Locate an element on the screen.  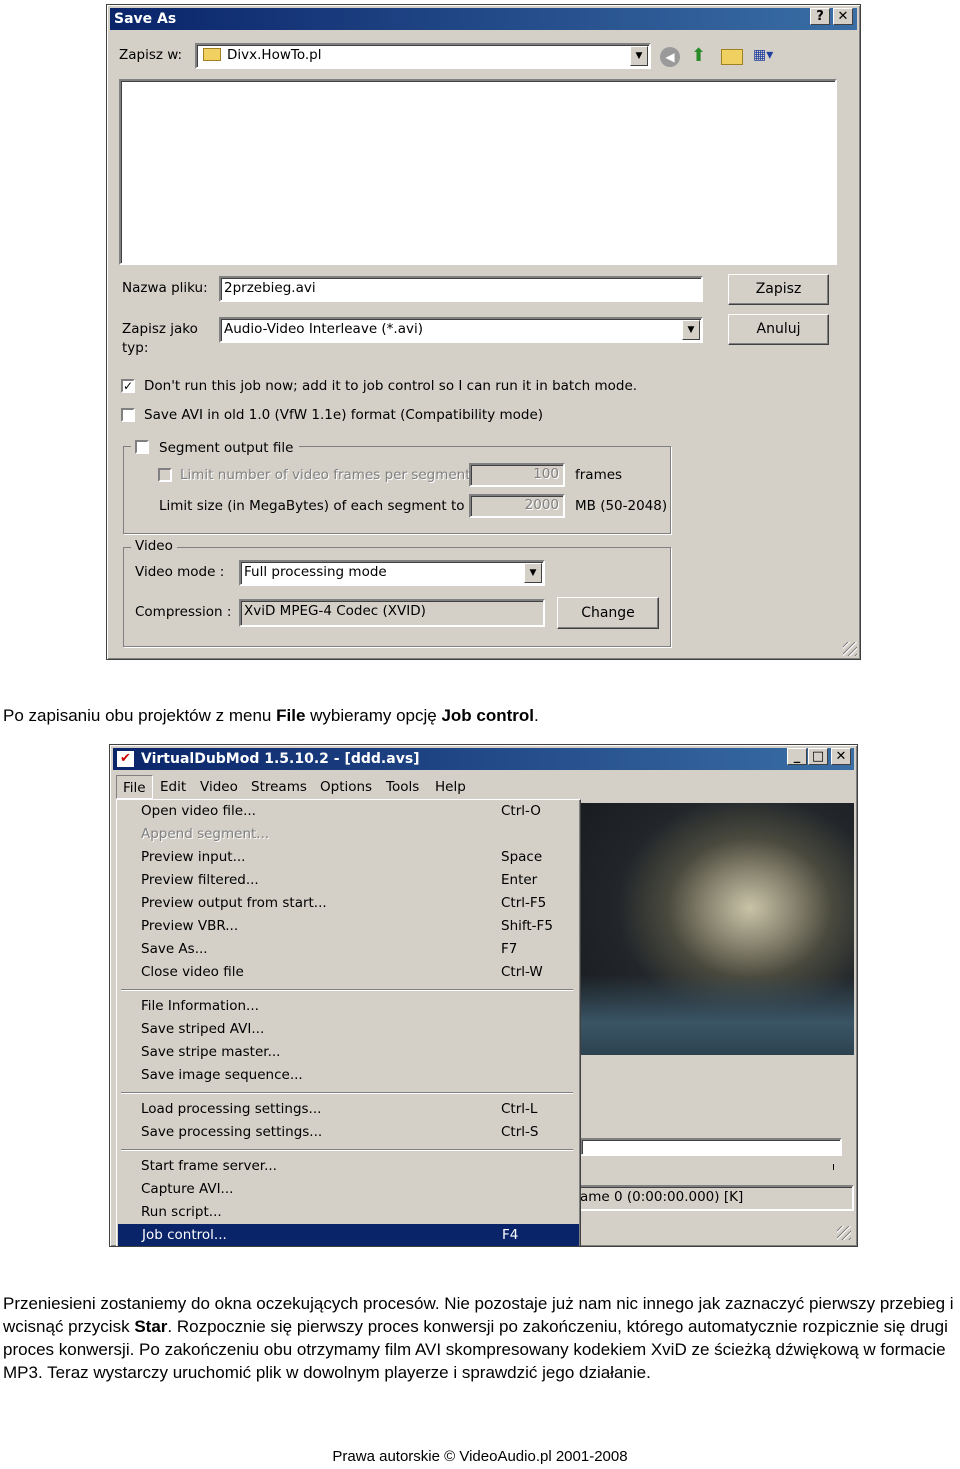
dialog-titlebar: Save As is located at coordinates (483, 19).